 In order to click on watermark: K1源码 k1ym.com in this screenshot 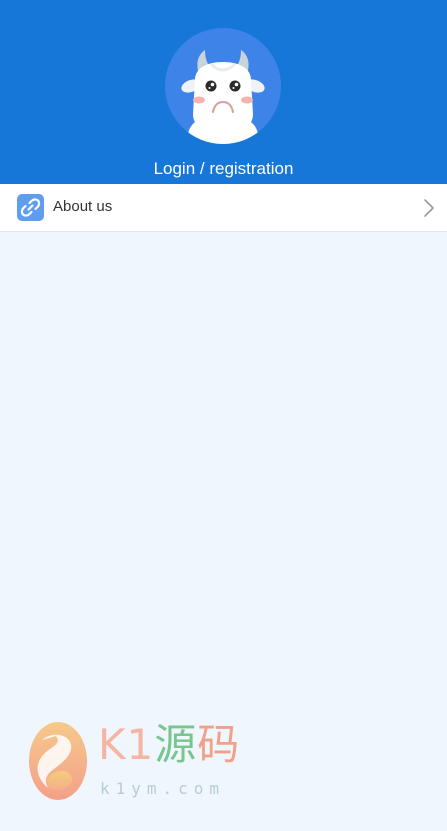, I will do `click(134, 761)`.